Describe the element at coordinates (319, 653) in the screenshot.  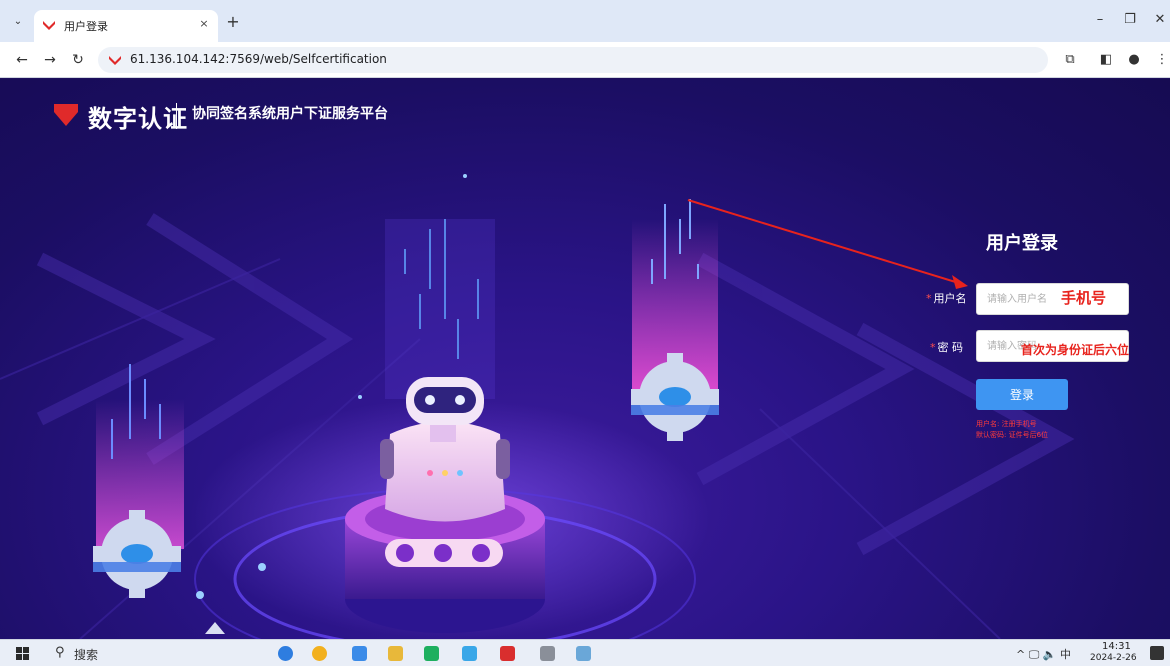
I see `chrome-icon` at that location.